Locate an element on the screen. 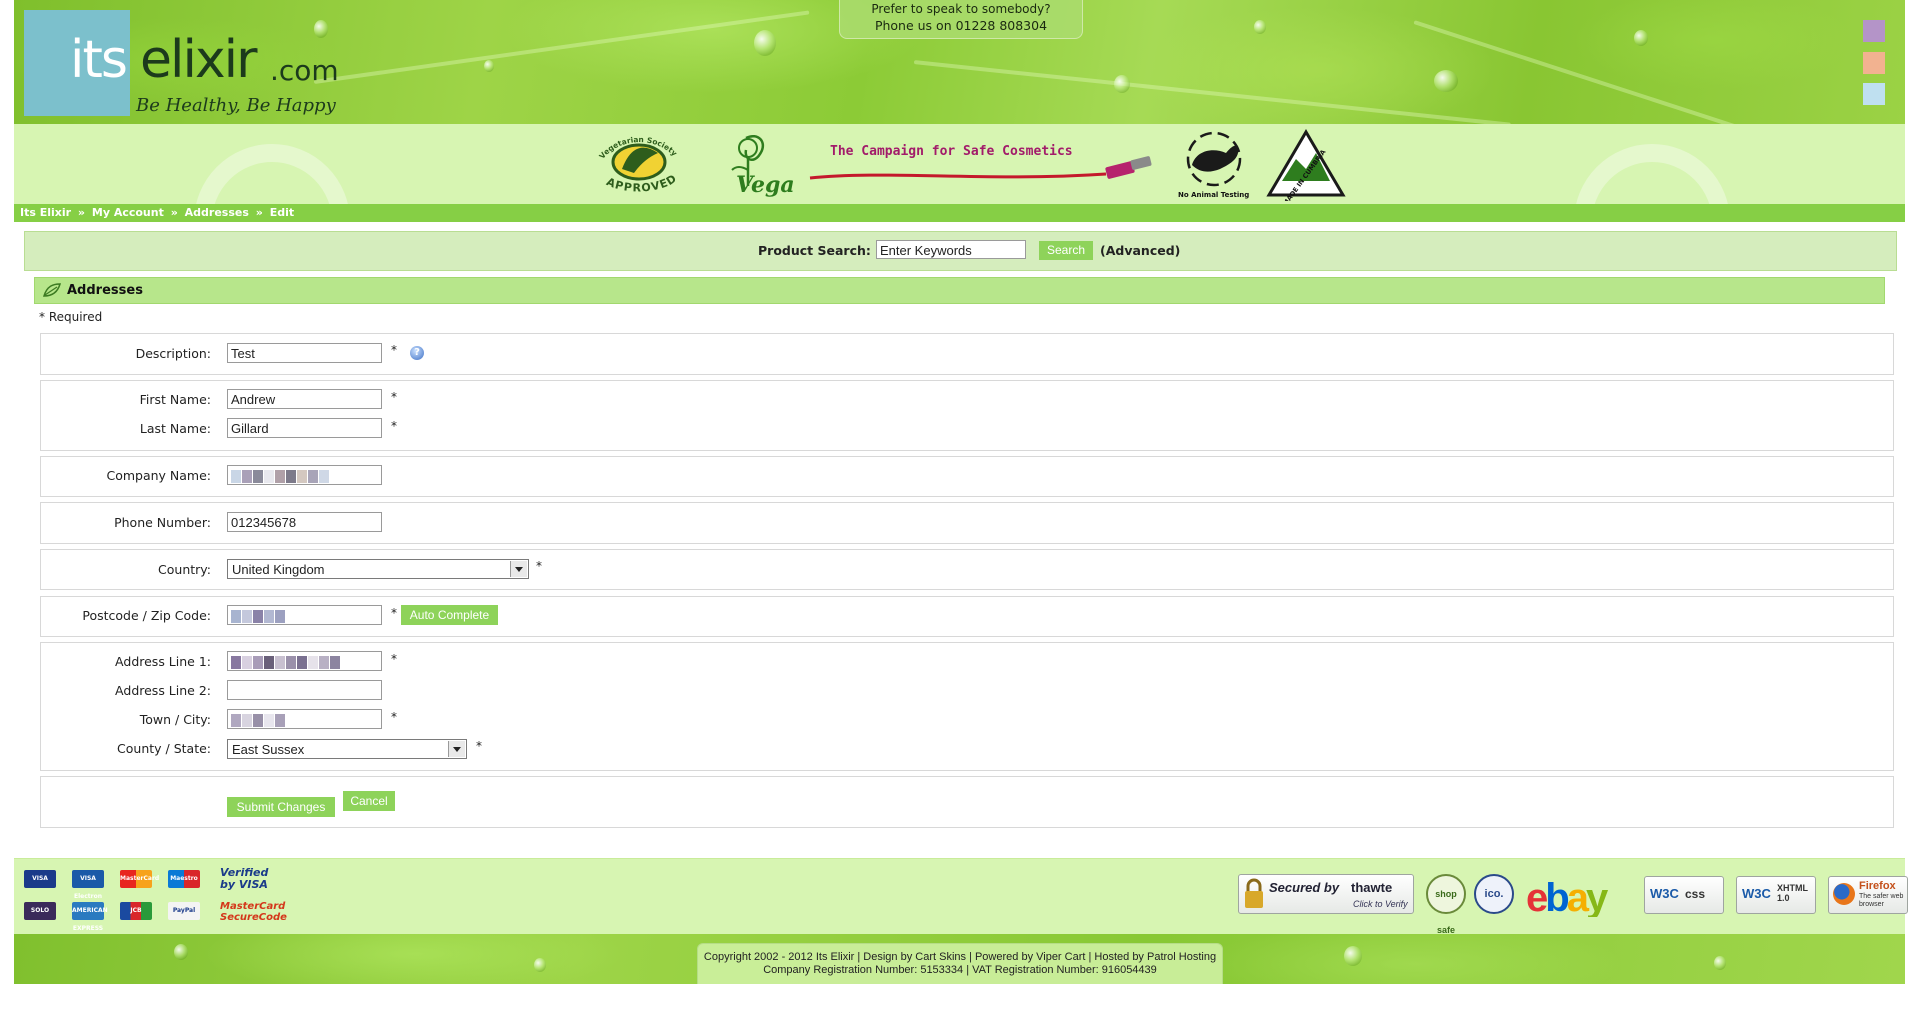 The width and height of the screenshot is (1920, 1031). vegan-text: Vegan is located at coordinates (765, 185).